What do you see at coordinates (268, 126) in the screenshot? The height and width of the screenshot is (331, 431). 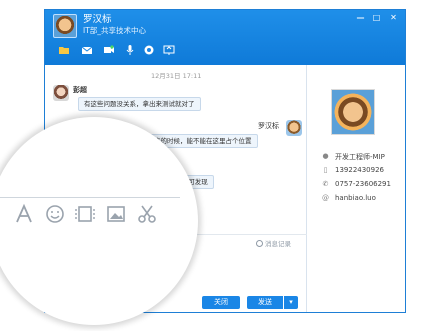 I see `self-name: 罗汉标` at bounding box center [268, 126].